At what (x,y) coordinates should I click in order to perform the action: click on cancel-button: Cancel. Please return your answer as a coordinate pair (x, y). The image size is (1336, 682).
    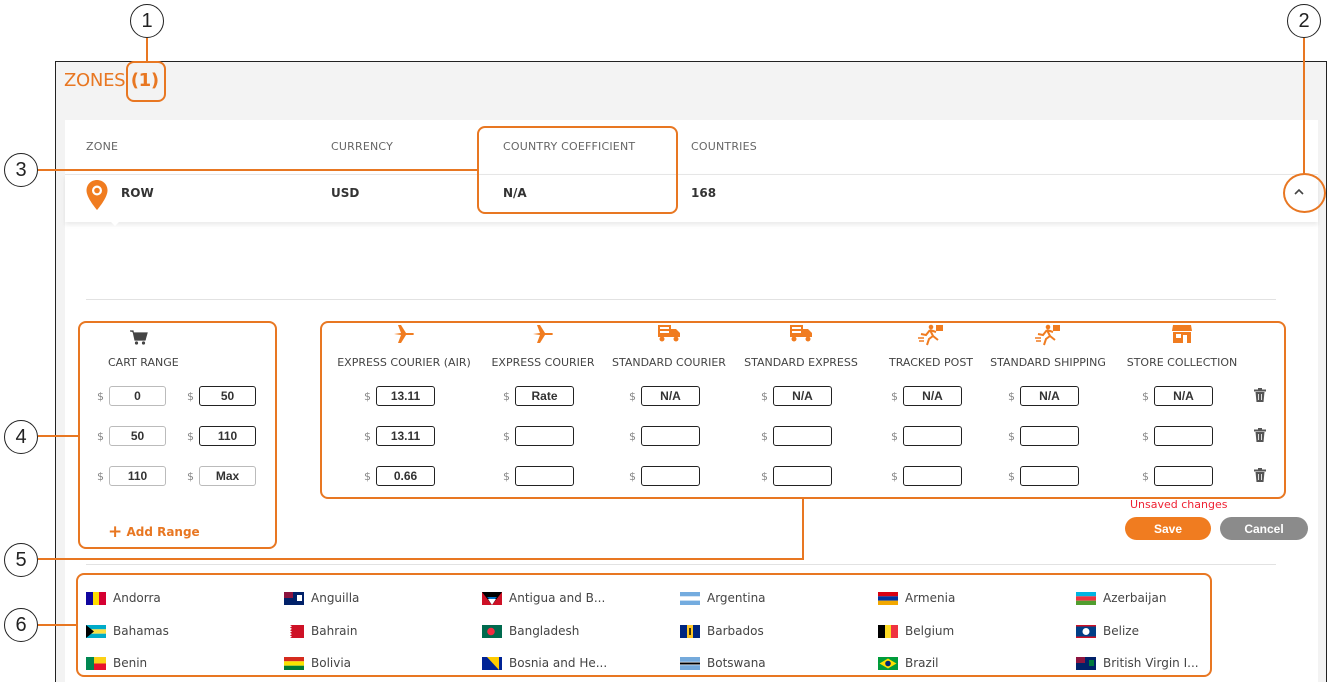
    Looking at the image, I should click on (1264, 528).